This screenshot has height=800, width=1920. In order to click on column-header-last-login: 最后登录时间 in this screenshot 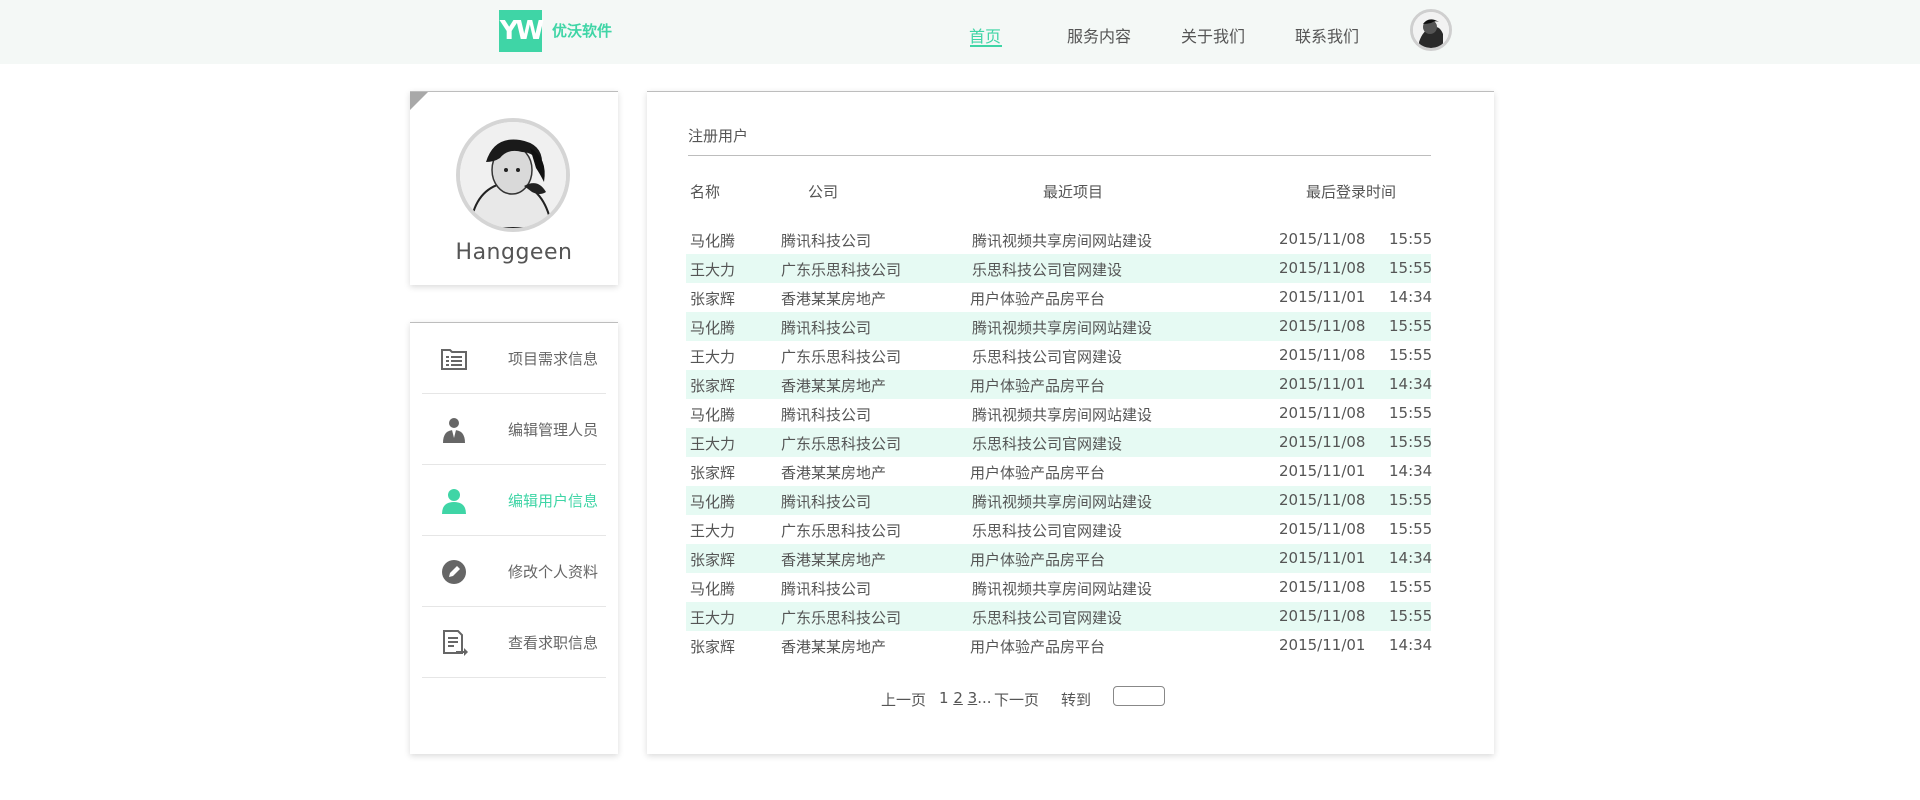, I will do `click(1351, 192)`.